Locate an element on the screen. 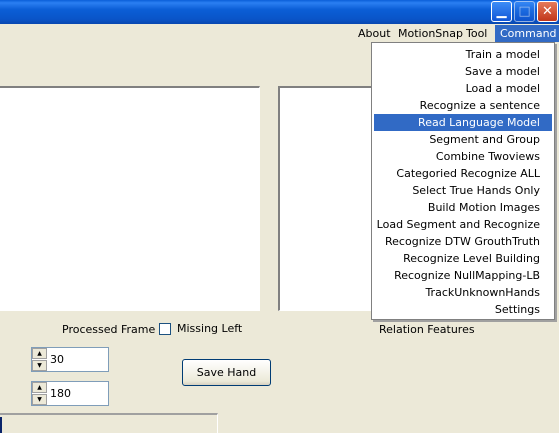 The width and height of the screenshot is (559, 433). menu-item-track-unknown-hands: TrackUnknownHands is located at coordinates (463, 292).